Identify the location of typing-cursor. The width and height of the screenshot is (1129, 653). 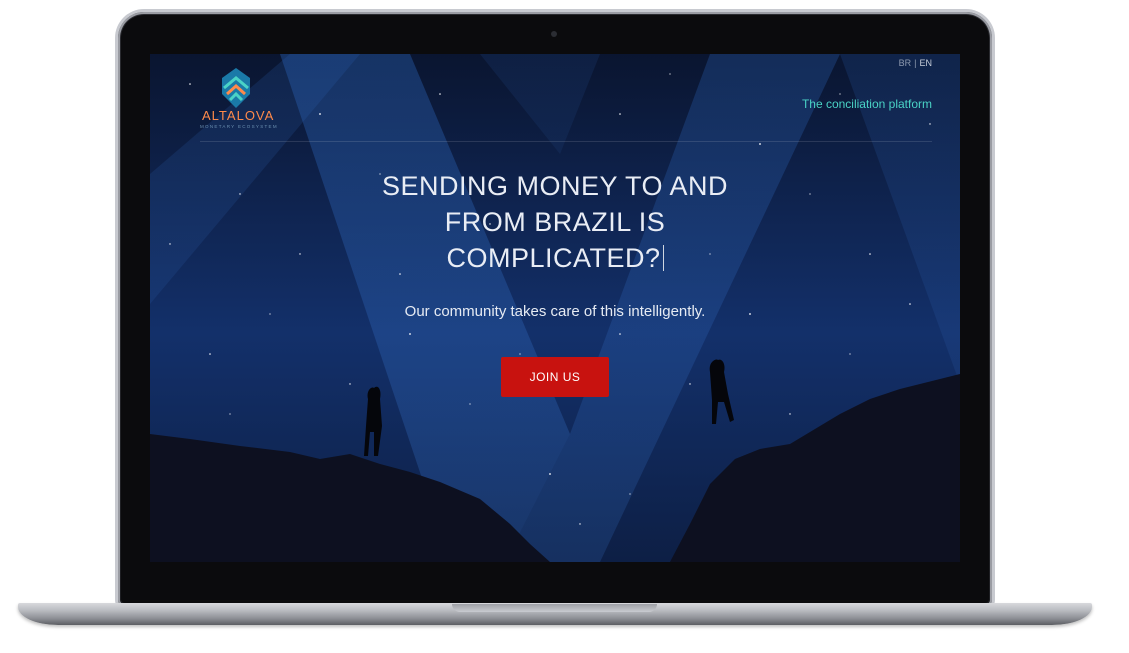
(663, 258).